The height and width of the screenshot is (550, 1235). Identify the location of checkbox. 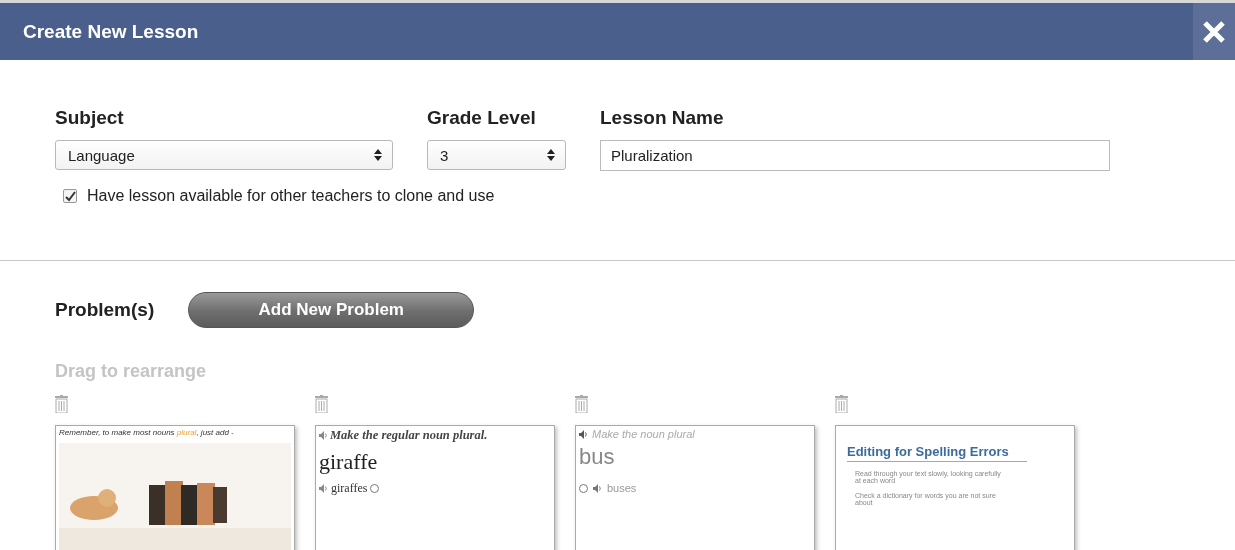
(70, 196).